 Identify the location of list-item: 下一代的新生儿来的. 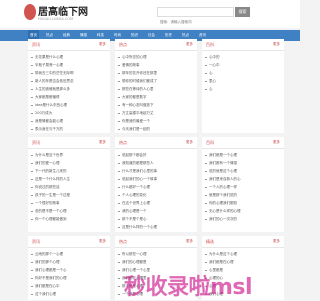
(69, 171).